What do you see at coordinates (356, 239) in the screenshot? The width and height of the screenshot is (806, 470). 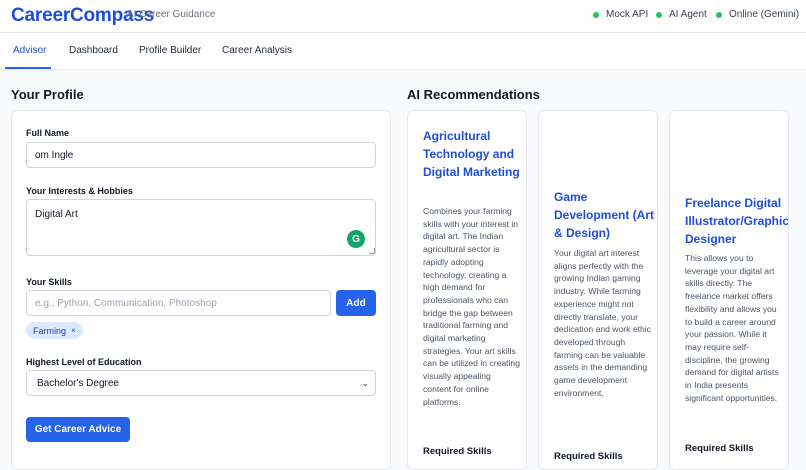 I see `grammarly-icon: G` at bounding box center [356, 239].